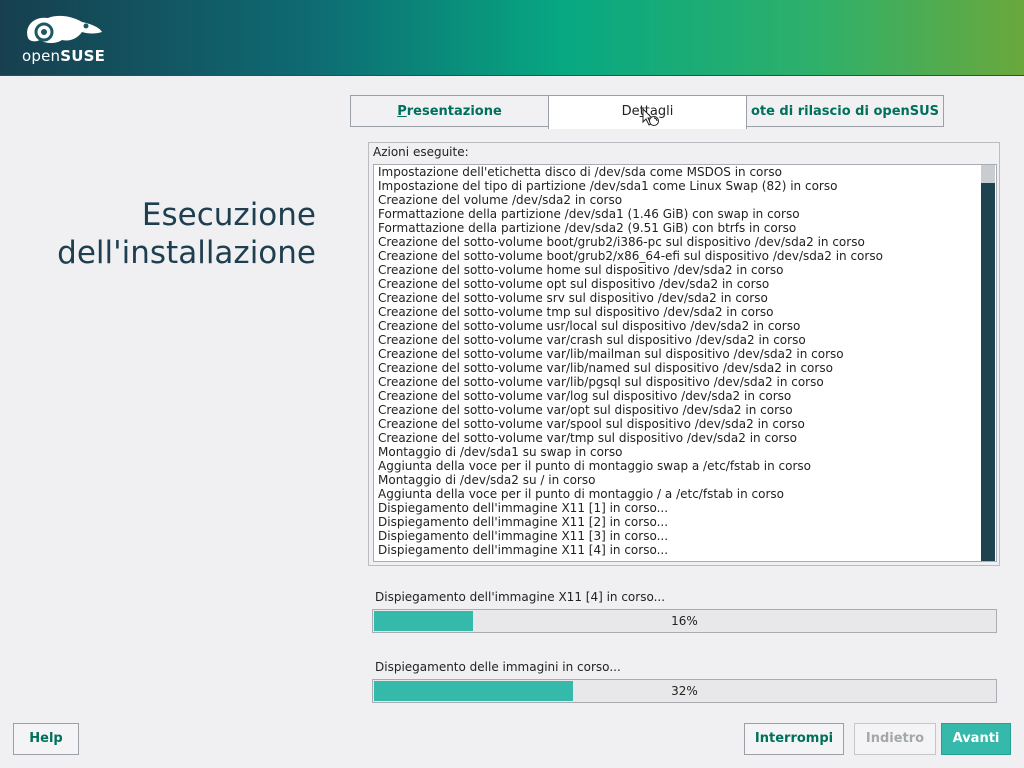 This screenshot has height=768, width=1024. I want to click on log-line: Montaggio di /dev/sda2 su / in corso, so click(487, 480).